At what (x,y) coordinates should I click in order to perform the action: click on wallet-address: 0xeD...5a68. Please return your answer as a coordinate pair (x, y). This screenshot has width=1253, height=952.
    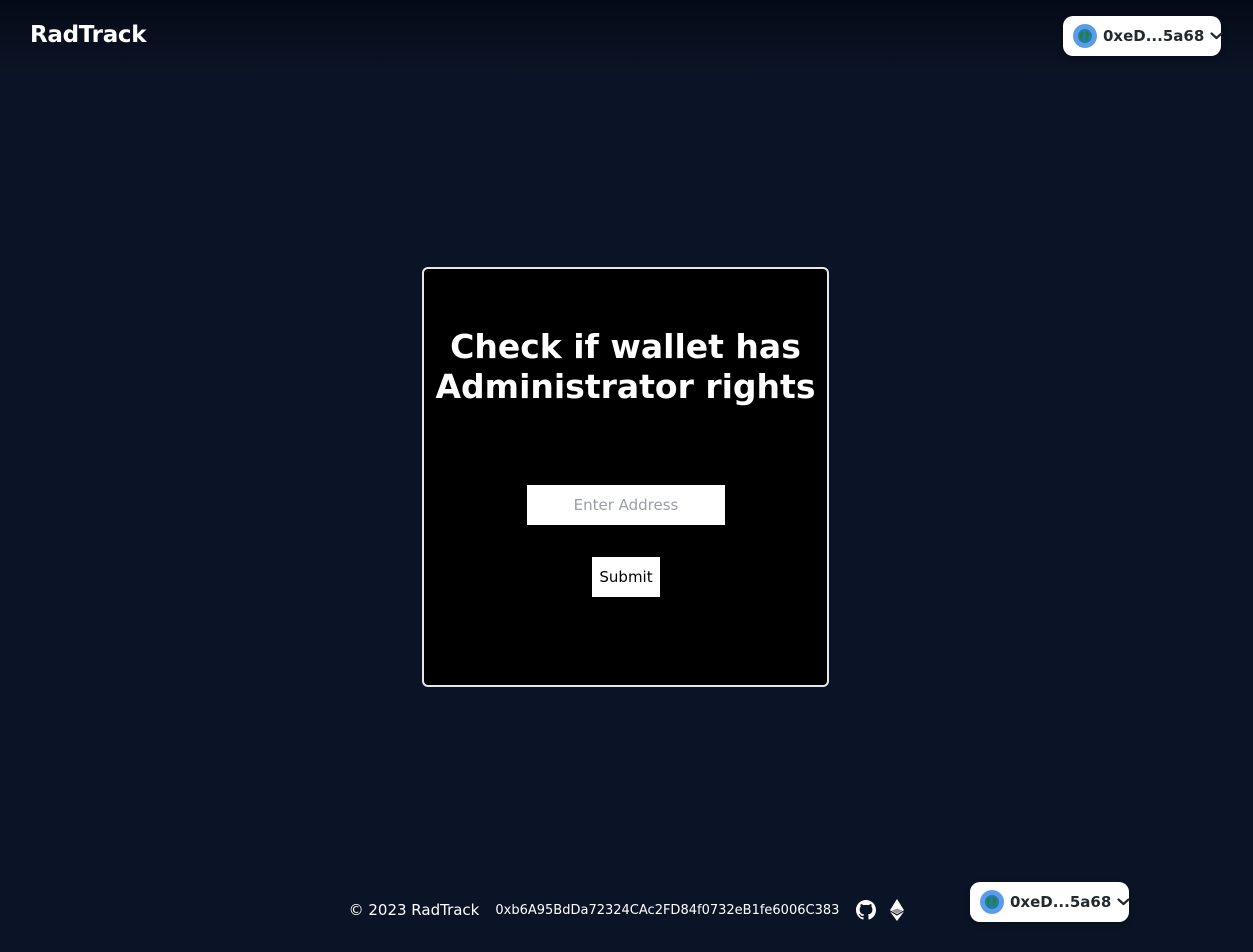
    Looking at the image, I should click on (1154, 36).